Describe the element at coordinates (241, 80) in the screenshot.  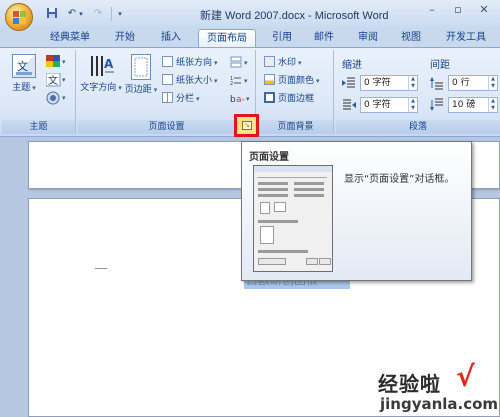
I see `line-numbers-icon: 1 2 ▾` at that location.